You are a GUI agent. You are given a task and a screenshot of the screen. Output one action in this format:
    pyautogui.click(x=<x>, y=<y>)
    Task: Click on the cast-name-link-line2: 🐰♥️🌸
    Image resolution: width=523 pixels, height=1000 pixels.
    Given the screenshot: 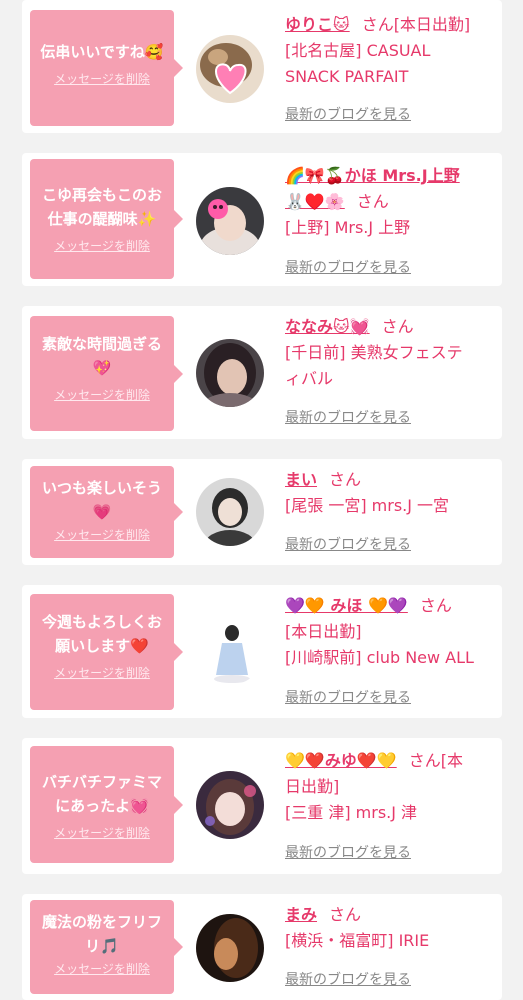 What is the action you would take?
    pyautogui.click(x=315, y=201)
    